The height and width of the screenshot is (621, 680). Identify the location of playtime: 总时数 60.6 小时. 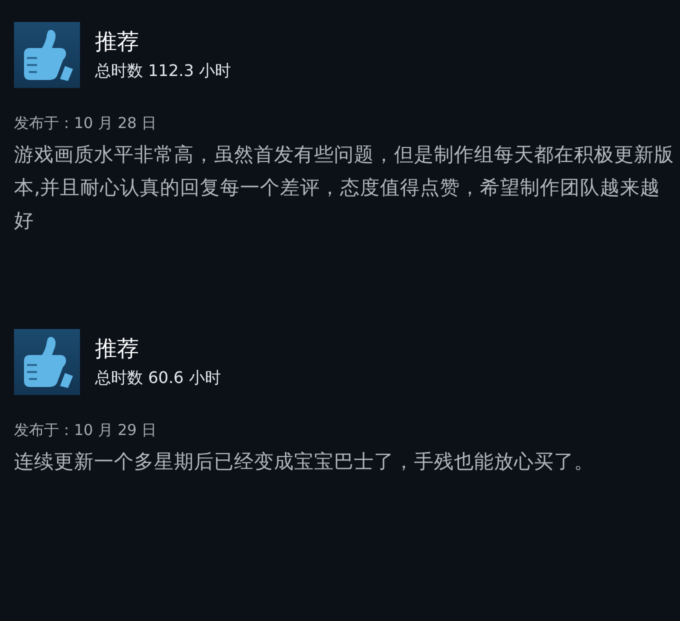
(158, 378).